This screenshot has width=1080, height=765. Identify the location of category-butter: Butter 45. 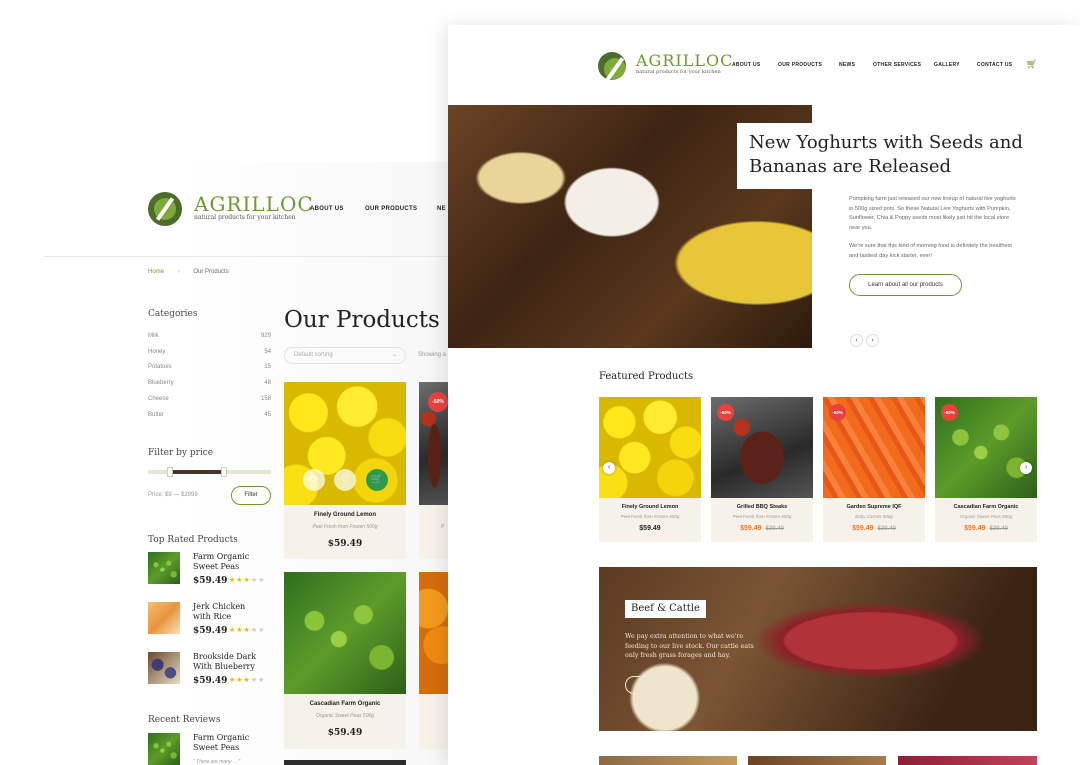
(209, 415).